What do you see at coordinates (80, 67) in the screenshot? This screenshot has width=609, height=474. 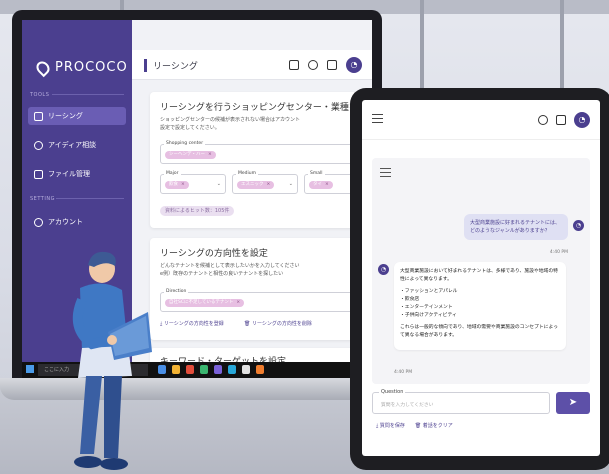 I see `brand-logo: PROCOCO` at bounding box center [80, 67].